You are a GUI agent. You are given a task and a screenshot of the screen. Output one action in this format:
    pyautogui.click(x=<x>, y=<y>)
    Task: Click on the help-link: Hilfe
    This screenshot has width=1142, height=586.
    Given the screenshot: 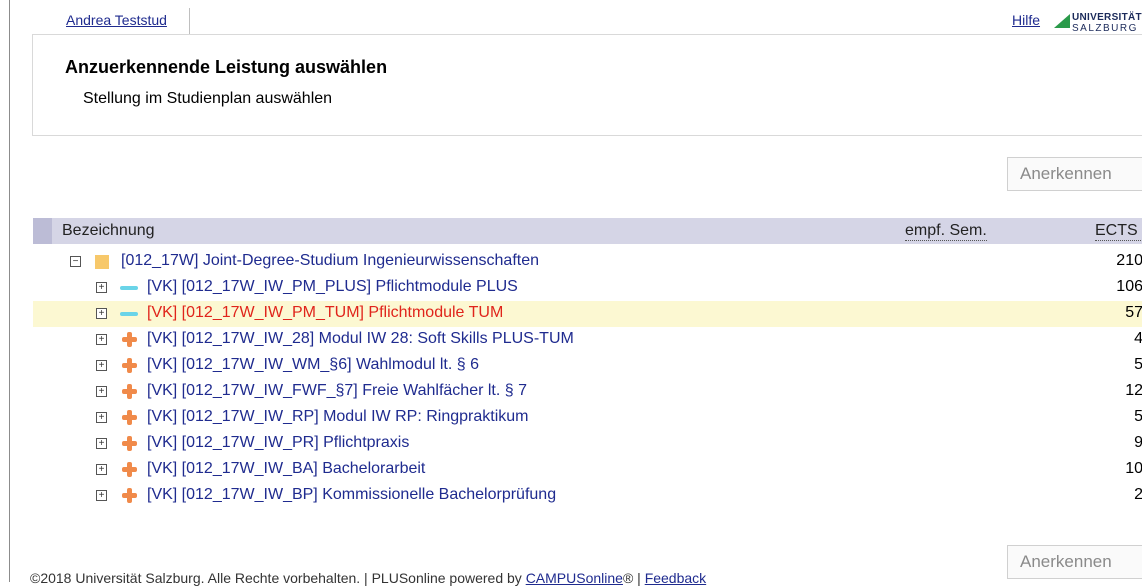 What is the action you would take?
    pyautogui.click(x=1026, y=20)
    